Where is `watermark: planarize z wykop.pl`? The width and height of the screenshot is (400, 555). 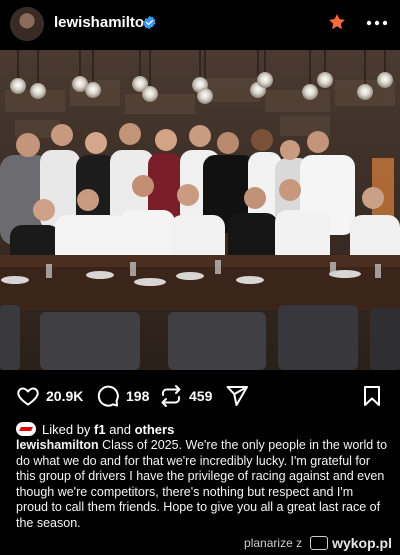 watermark: planarize z wykop.pl is located at coordinates (318, 543).